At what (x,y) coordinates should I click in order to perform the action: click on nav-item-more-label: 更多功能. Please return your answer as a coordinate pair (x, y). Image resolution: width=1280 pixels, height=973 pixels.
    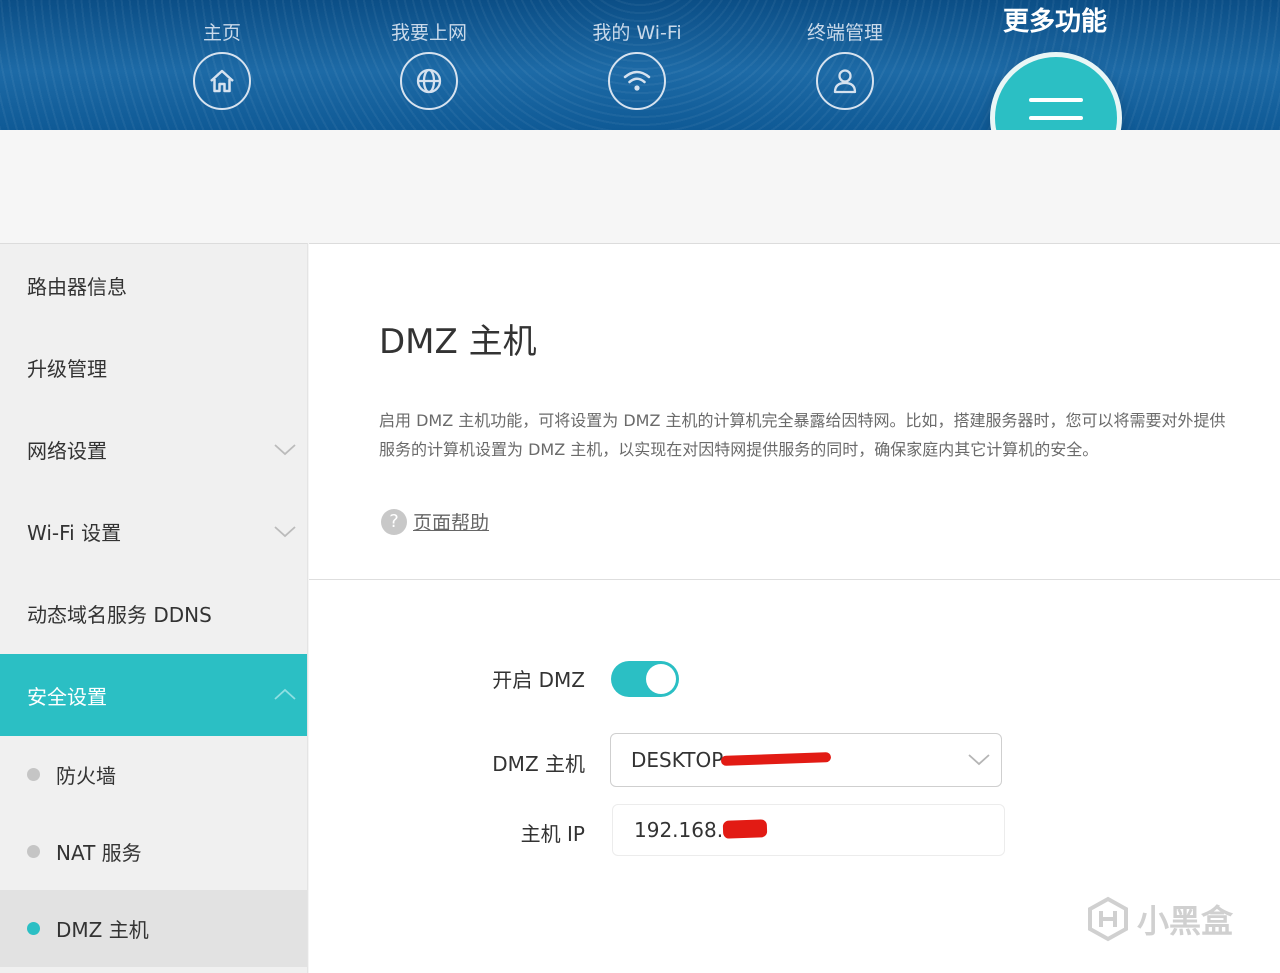
    Looking at the image, I should click on (1054, 22).